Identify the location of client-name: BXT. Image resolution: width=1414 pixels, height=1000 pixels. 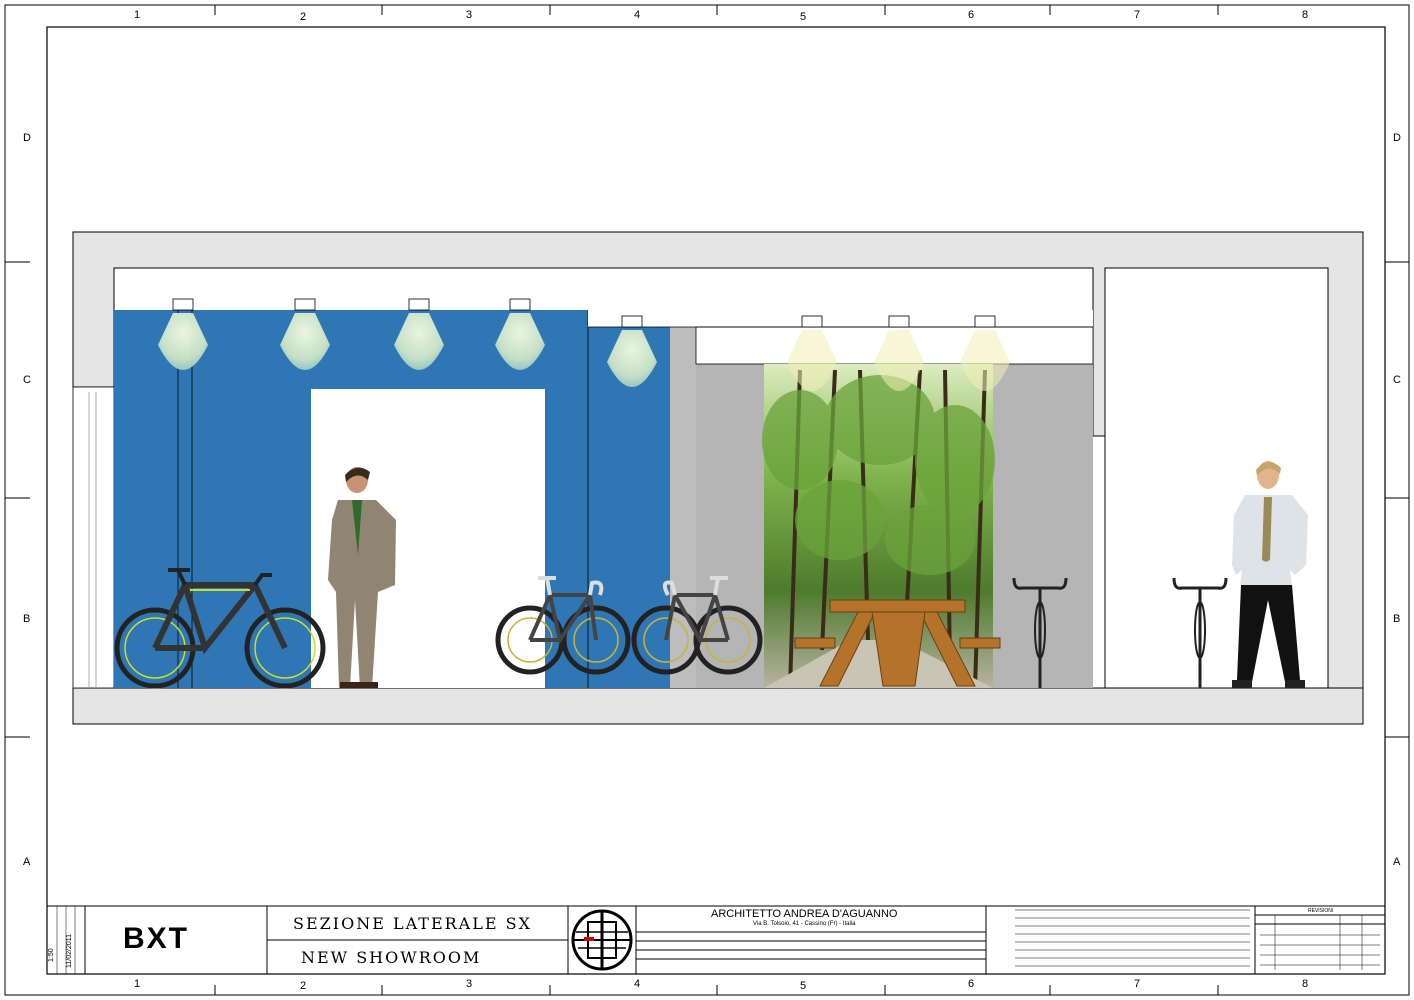
(156, 938).